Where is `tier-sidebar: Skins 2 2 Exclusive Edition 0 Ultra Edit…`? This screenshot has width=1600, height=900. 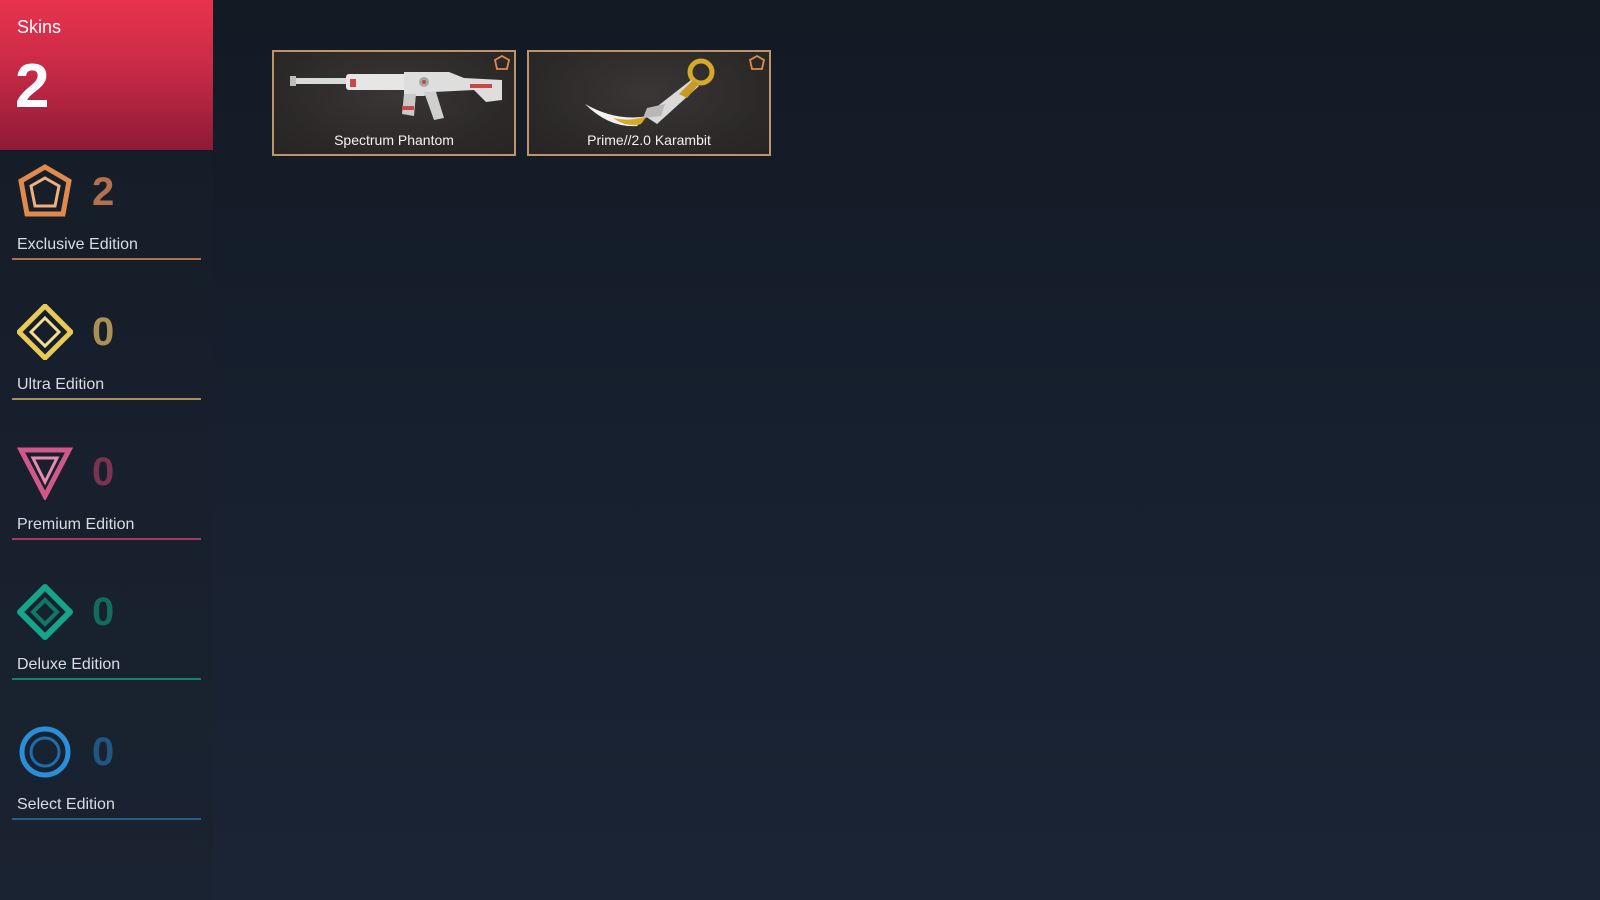 tier-sidebar: Skins 2 2 Exclusive Edition 0 Ultra Edit… is located at coordinates (106, 450).